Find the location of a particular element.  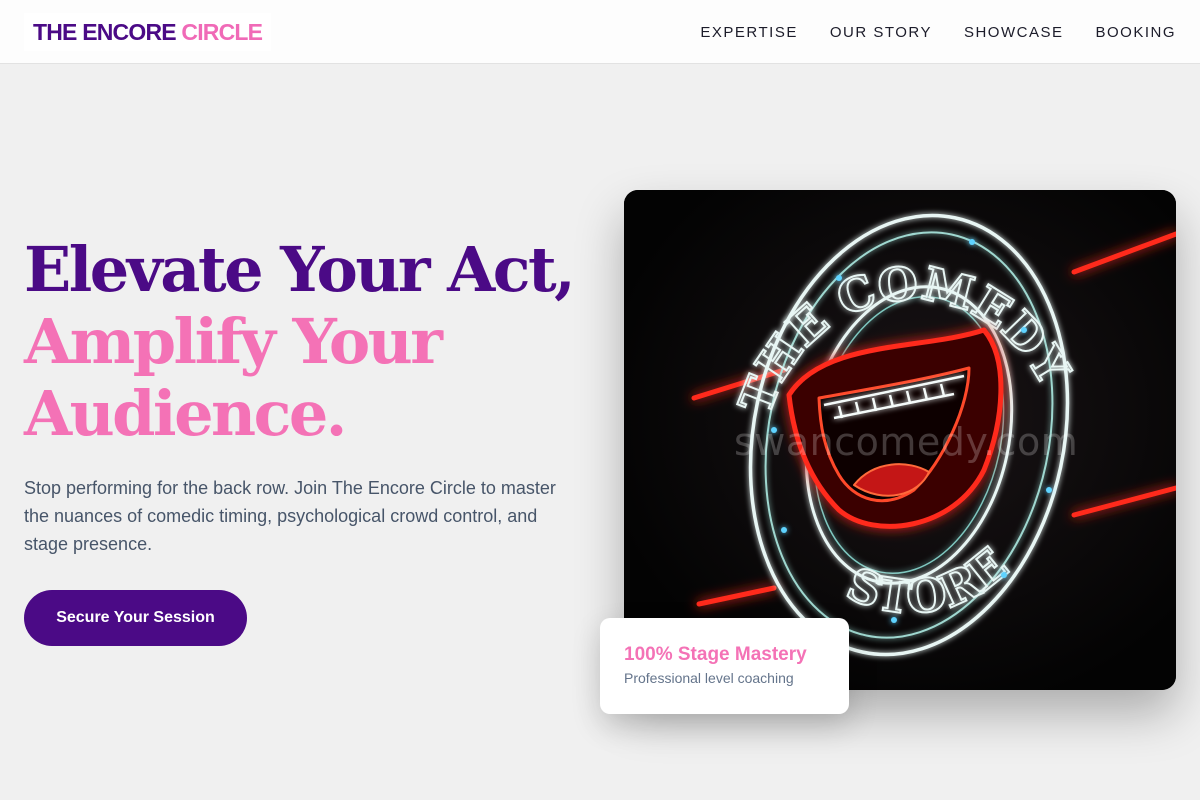

nav-link-booking: BOOKING is located at coordinates (1135, 32).